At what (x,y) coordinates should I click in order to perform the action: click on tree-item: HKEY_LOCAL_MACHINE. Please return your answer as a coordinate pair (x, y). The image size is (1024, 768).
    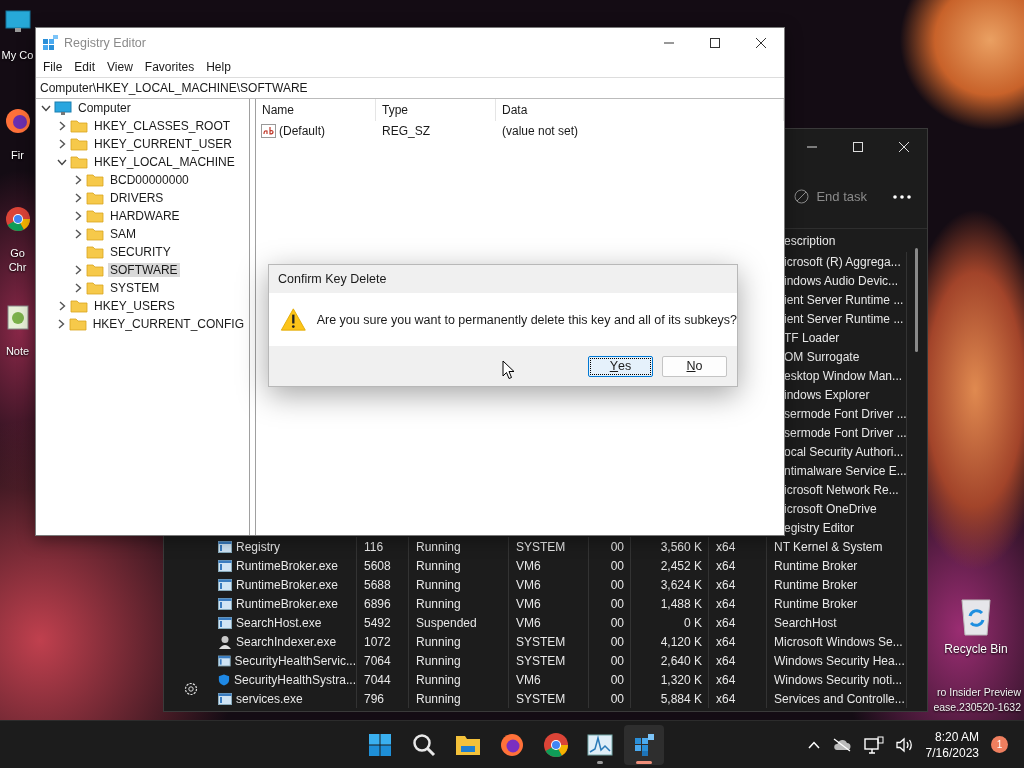
    Looking at the image, I should click on (155, 162).